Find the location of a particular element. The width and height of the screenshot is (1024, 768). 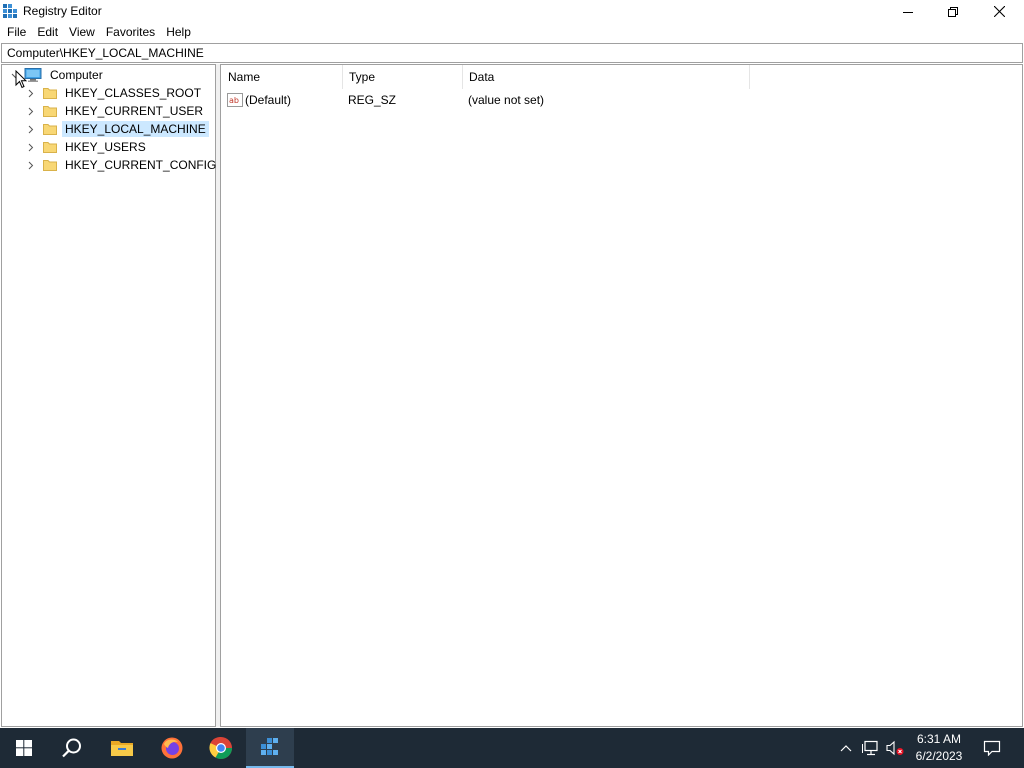

menu-view: View is located at coordinates (81, 32).